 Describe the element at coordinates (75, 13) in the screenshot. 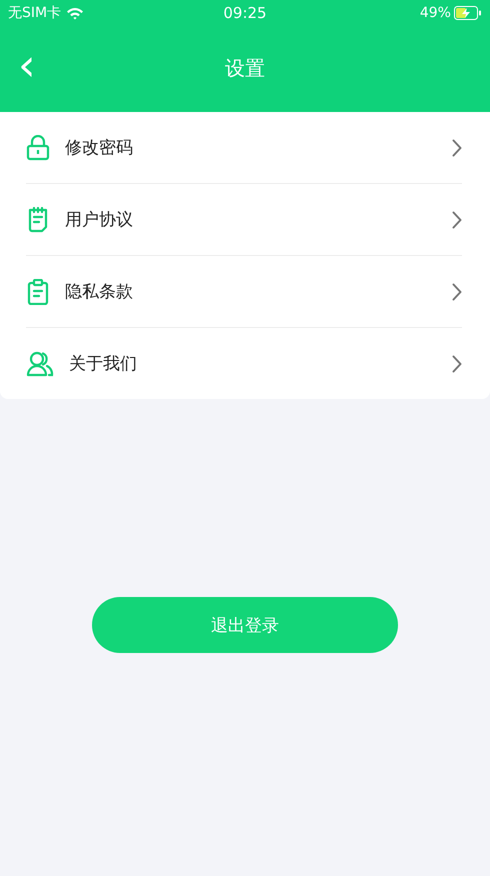

I see `wifi-icon` at that location.